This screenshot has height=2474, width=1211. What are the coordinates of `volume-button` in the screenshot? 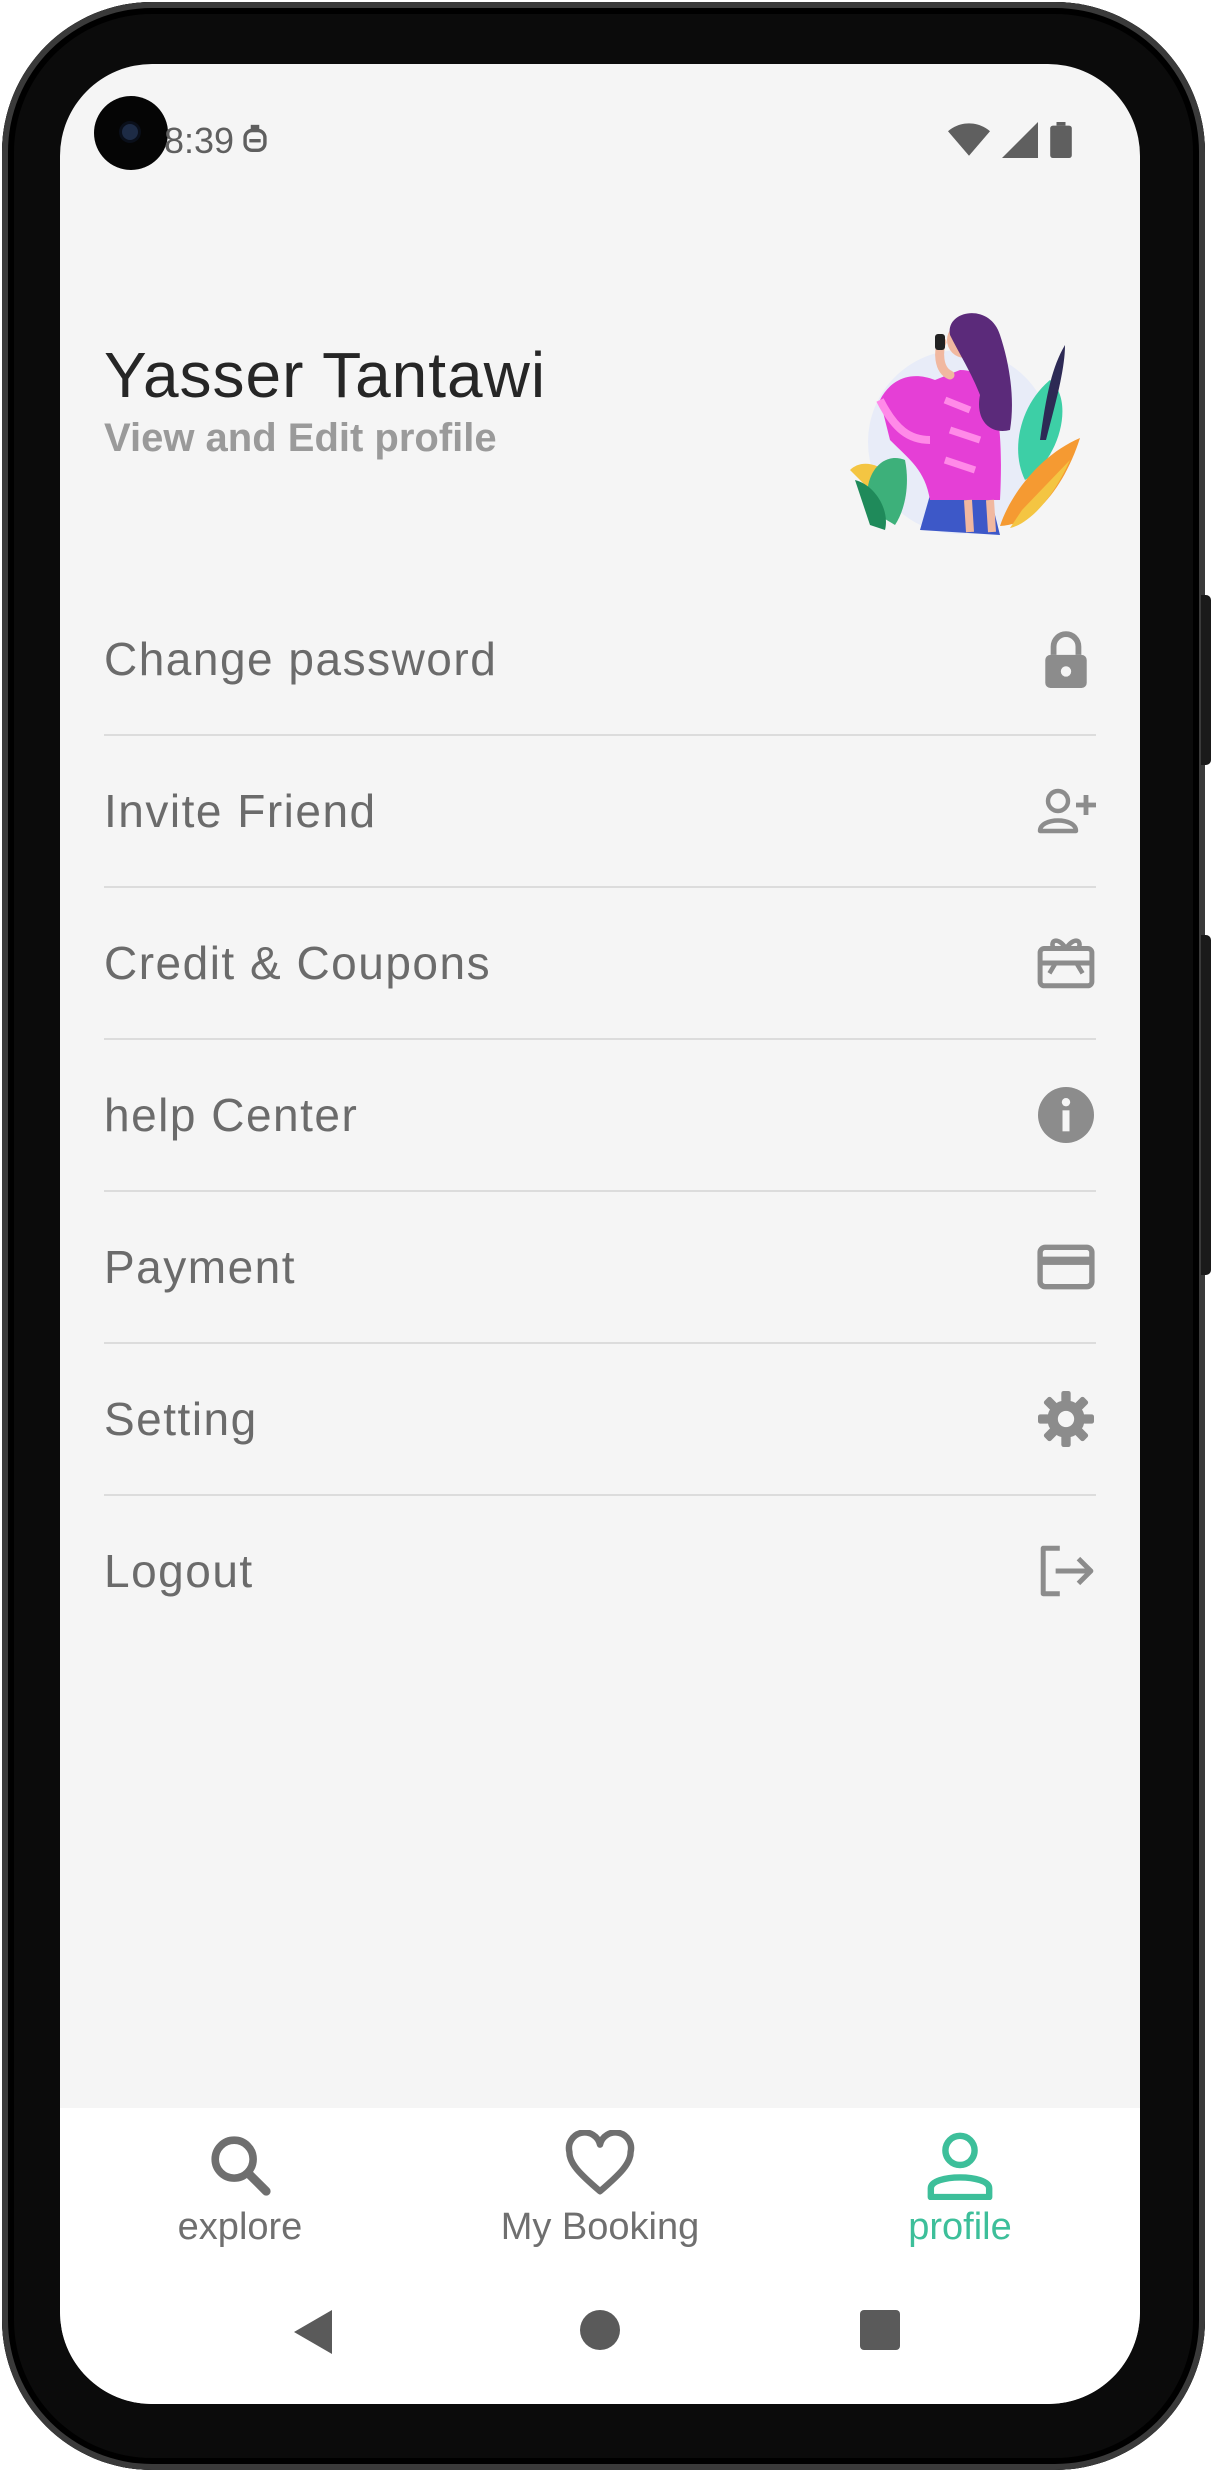 It's located at (1206, 680).